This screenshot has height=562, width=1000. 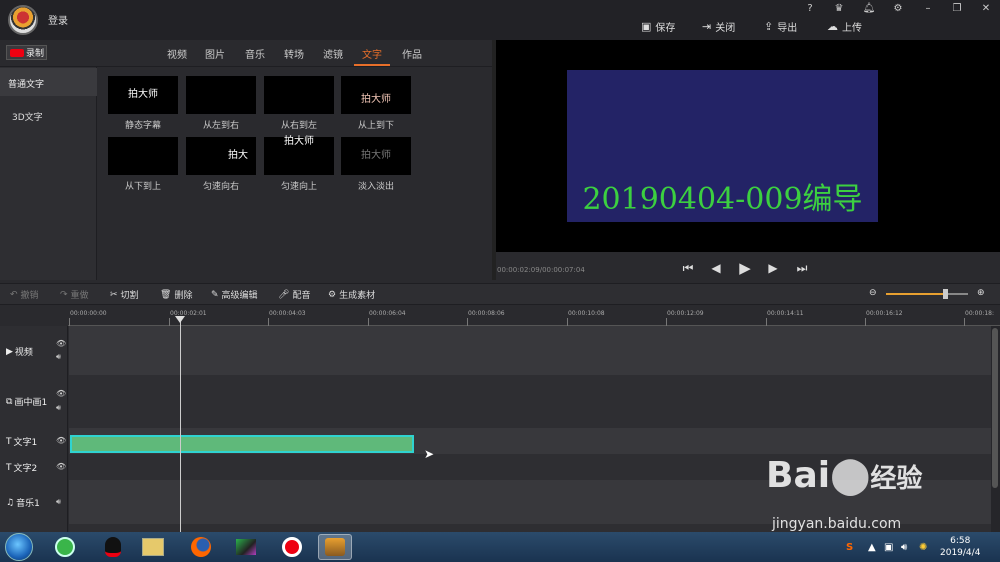 What do you see at coordinates (294, 295) in the screenshot?
I see `dub-button: 🎤︎ 配音` at bounding box center [294, 295].